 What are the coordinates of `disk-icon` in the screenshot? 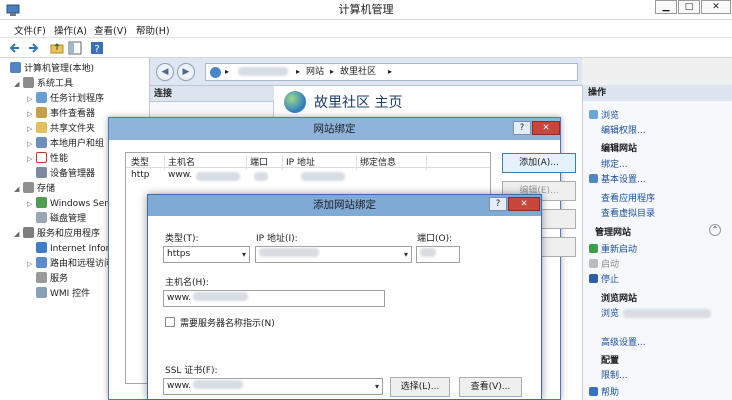 It's located at (41, 217).